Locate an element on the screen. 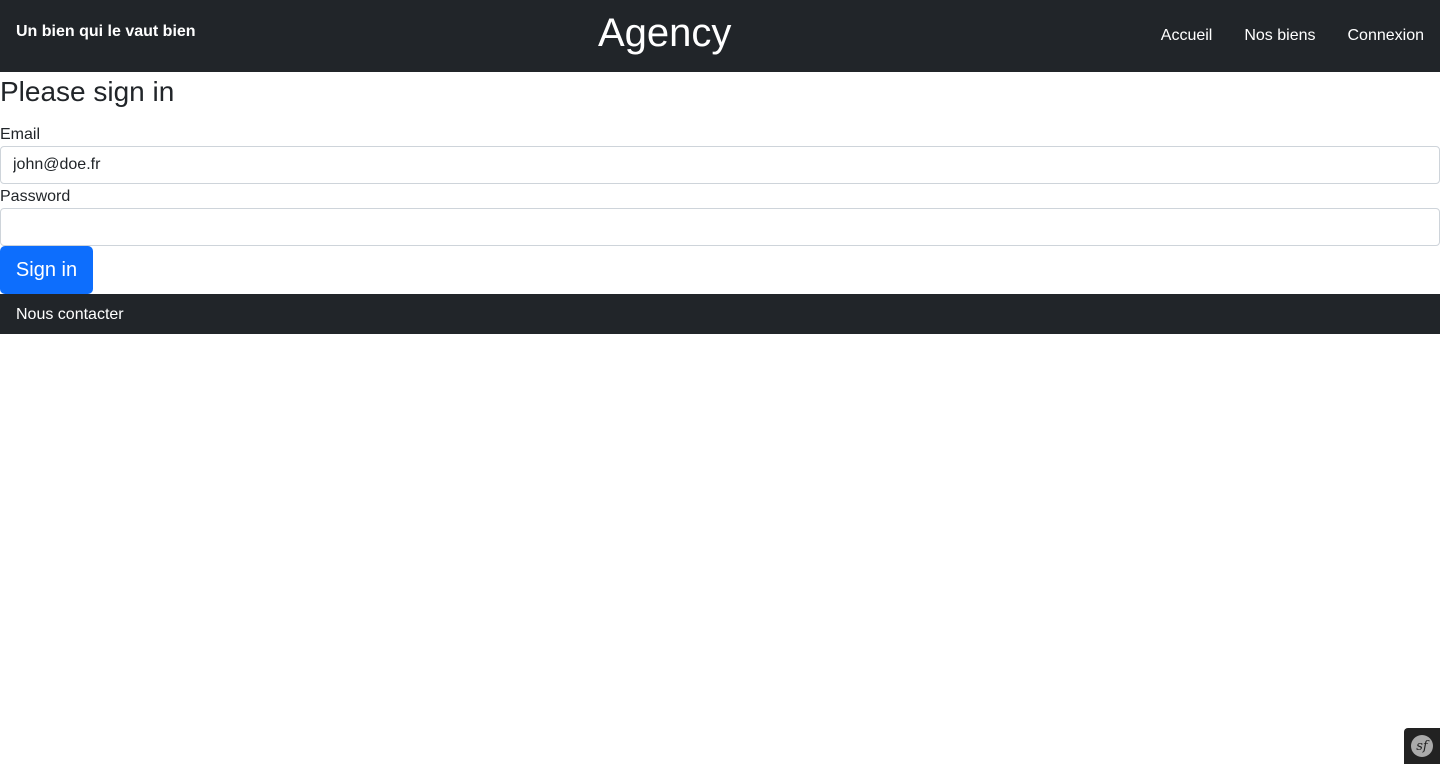 The image size is (1440, 764). brand-logo: Agency is located at coordinates (664, 33).